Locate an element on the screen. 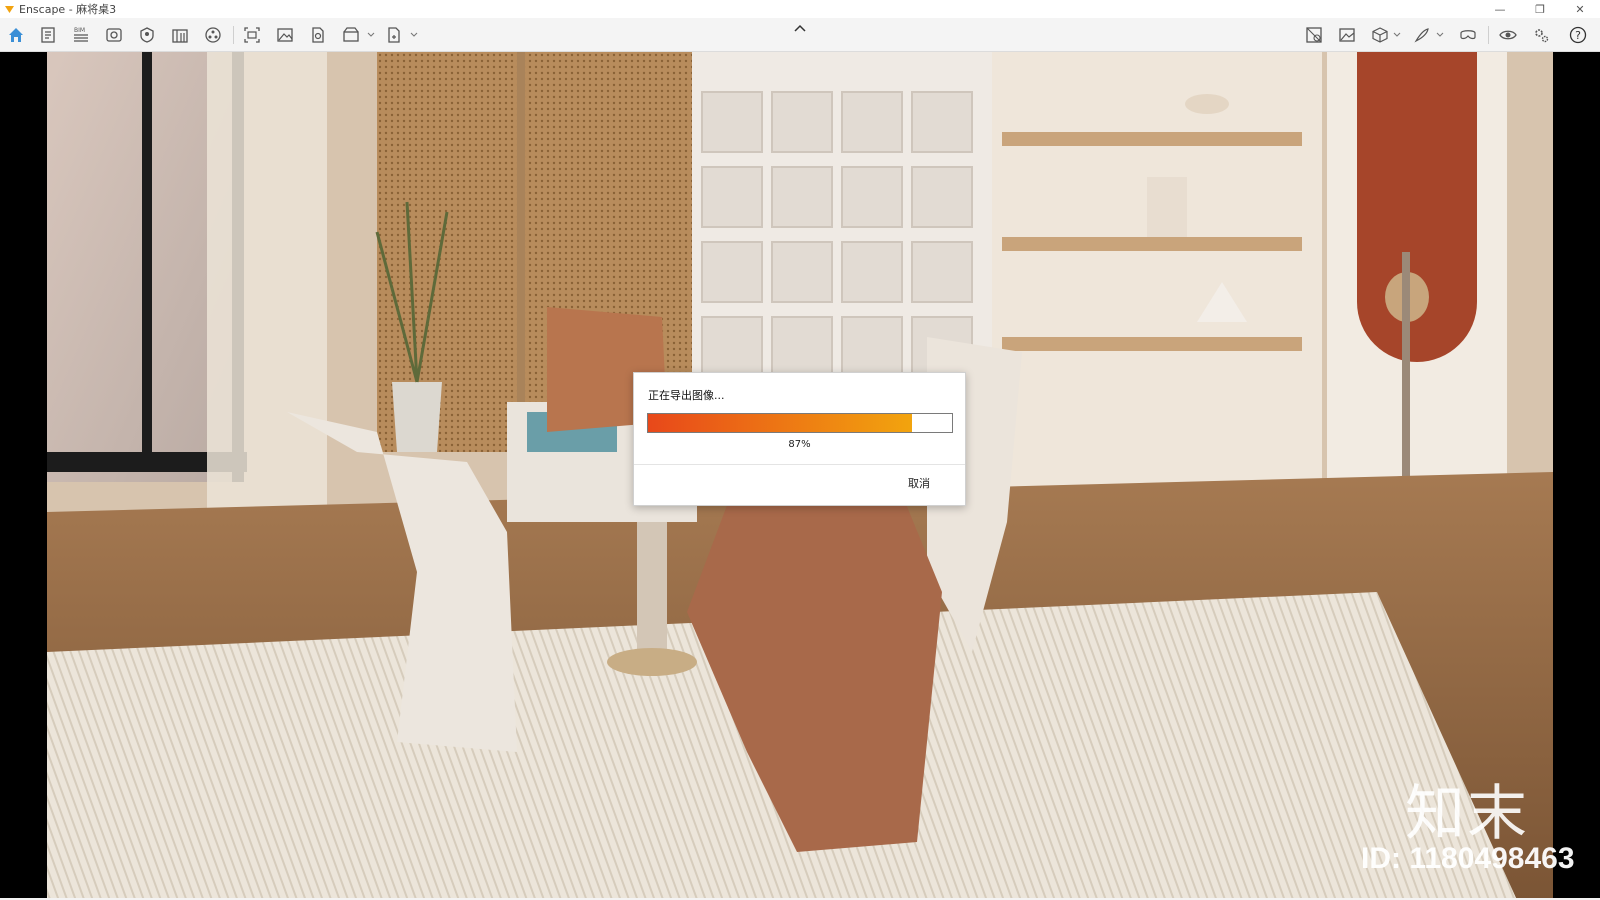 This screenshot has height=900, width=1600. help-icon: ? is located at coordinates (1578, 35).